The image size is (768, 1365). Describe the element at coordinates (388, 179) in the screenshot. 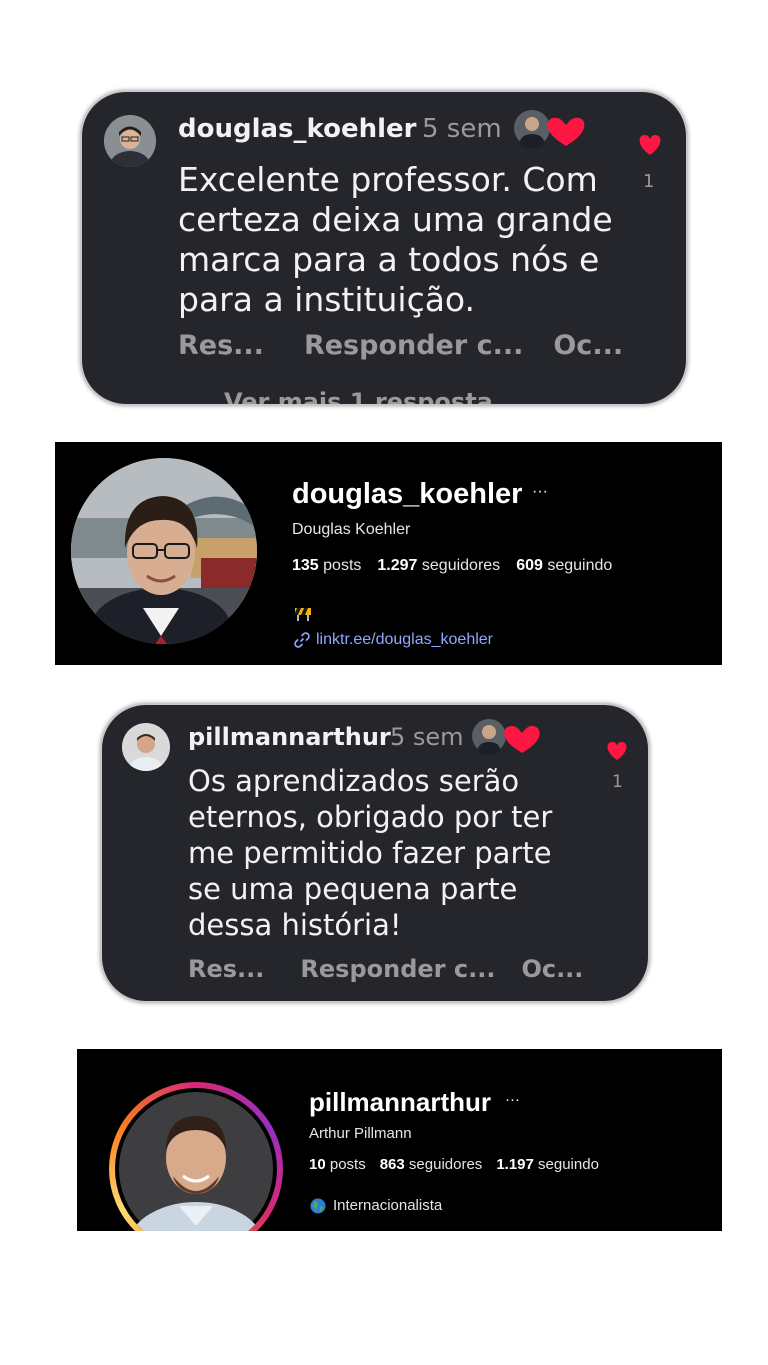

I see `comment-line: Excelente professor. Com` at that location.